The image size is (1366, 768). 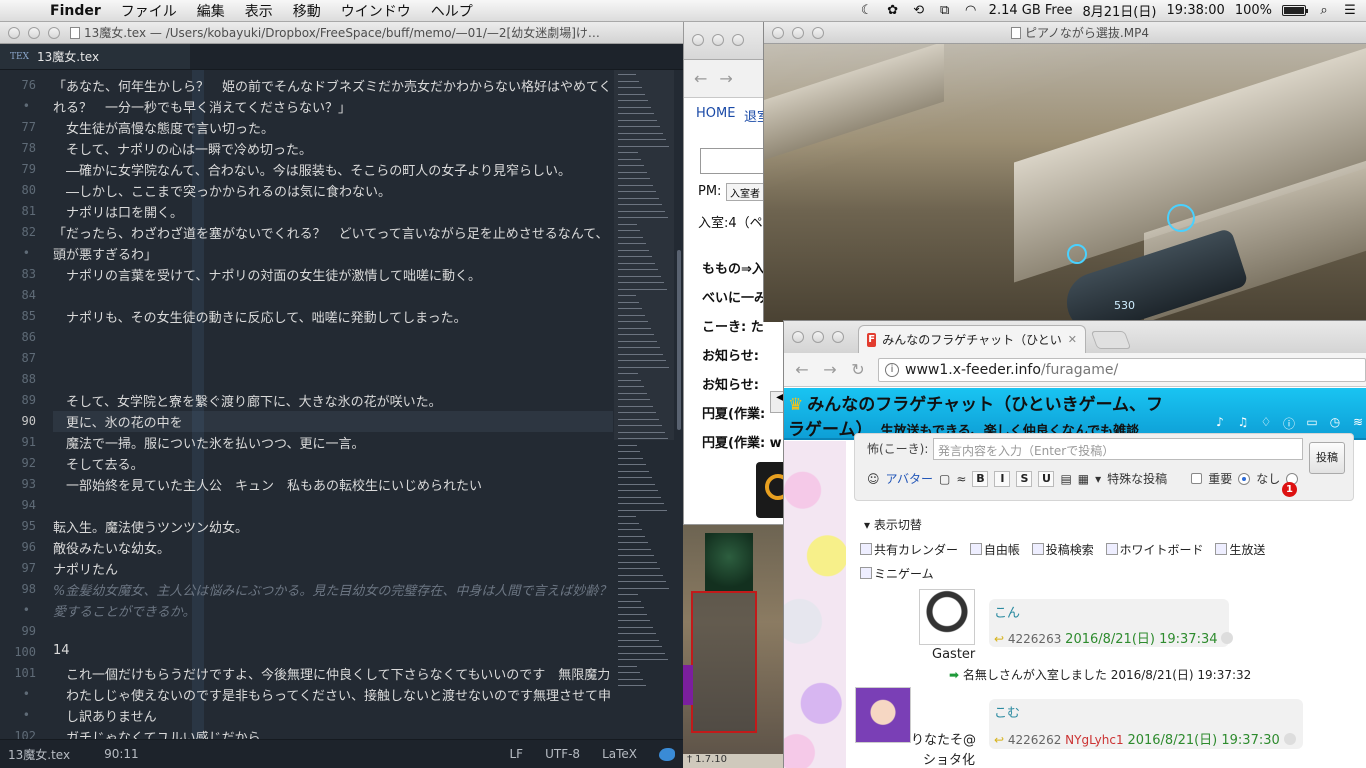 What do you see at coordinates (29, 421) in the screenshot?
I see `line-number: 90` at bounding box center [29, 421].